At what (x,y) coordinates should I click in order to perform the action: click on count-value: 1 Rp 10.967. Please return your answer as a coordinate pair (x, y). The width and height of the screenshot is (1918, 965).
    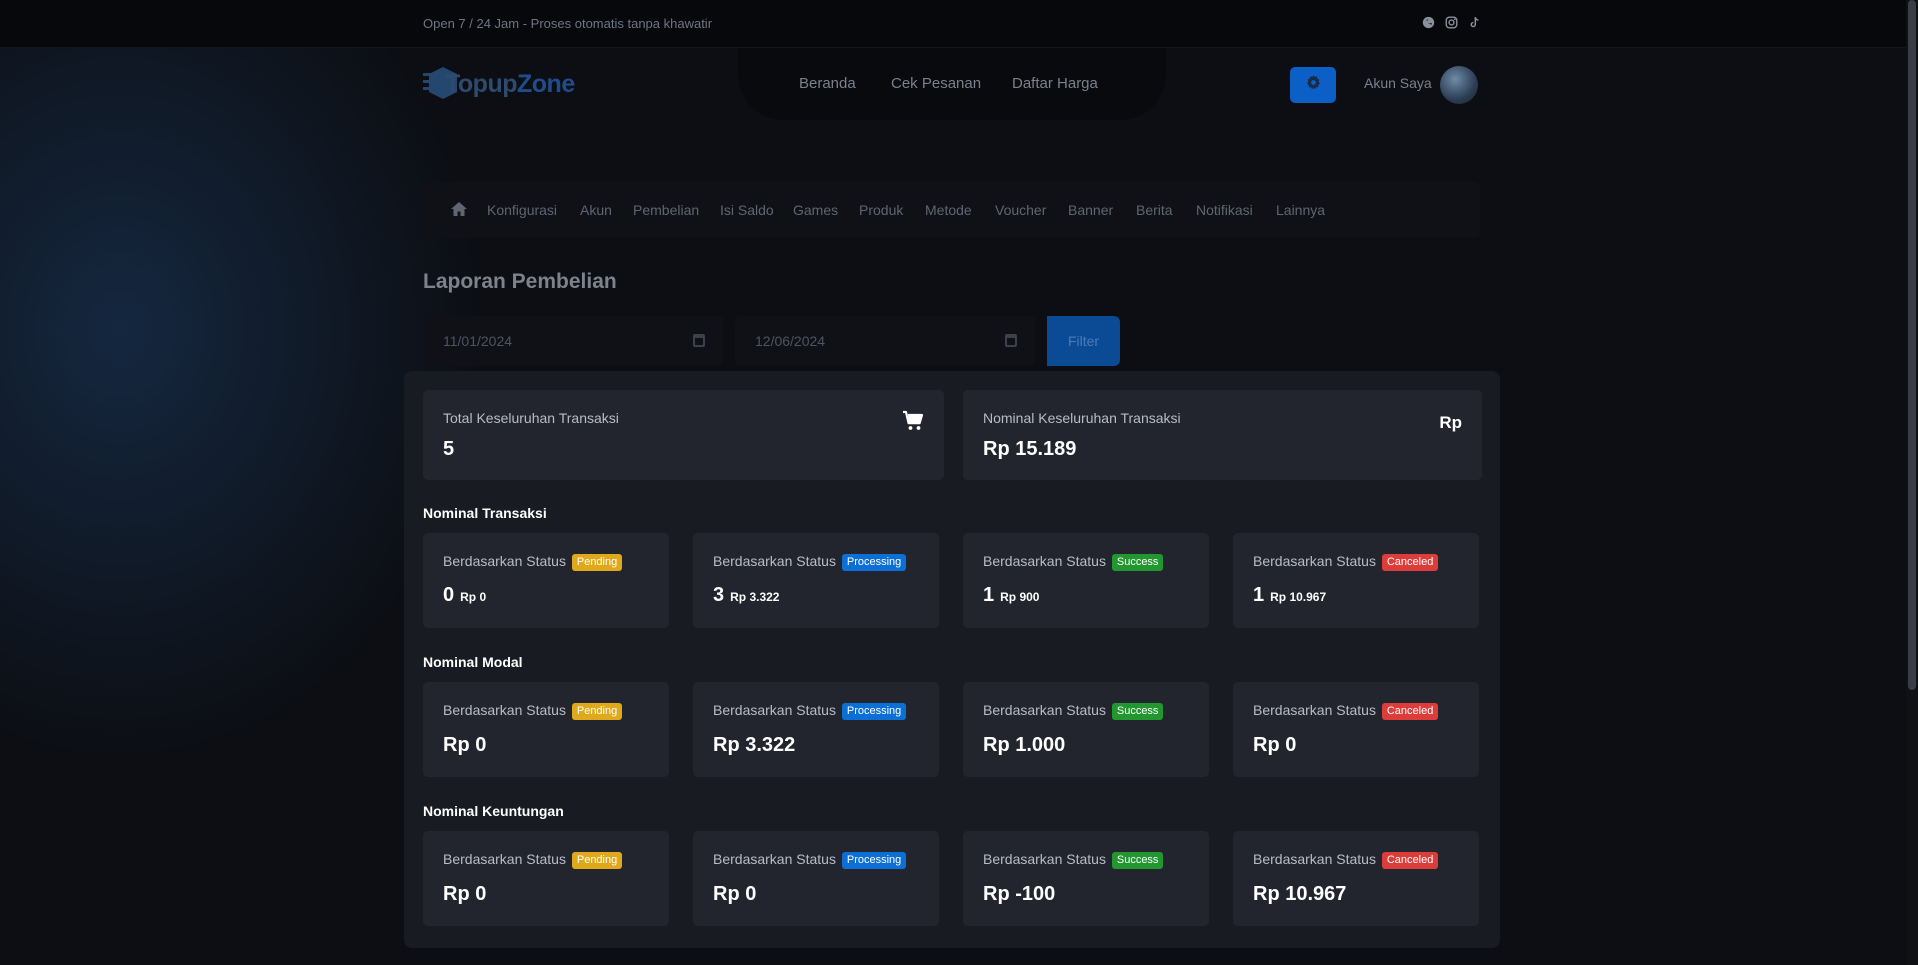
    Looking at the image, I should click on (1289, 595).